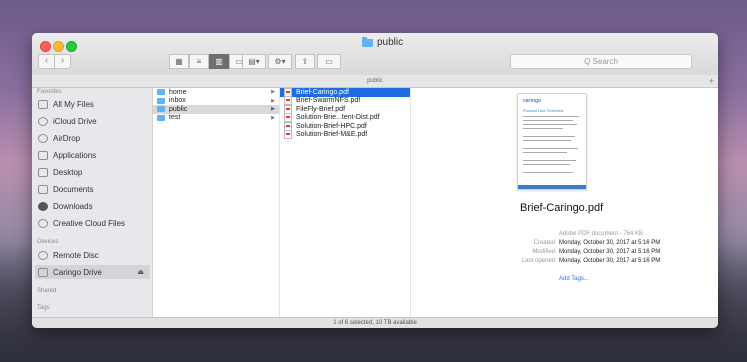 The image size is (747, 362). Describe the element at coordinates (216, 202) in the screenshot. I see `folder-column: home ▶ inbox ▶ public ▶ test ▶` at that location.